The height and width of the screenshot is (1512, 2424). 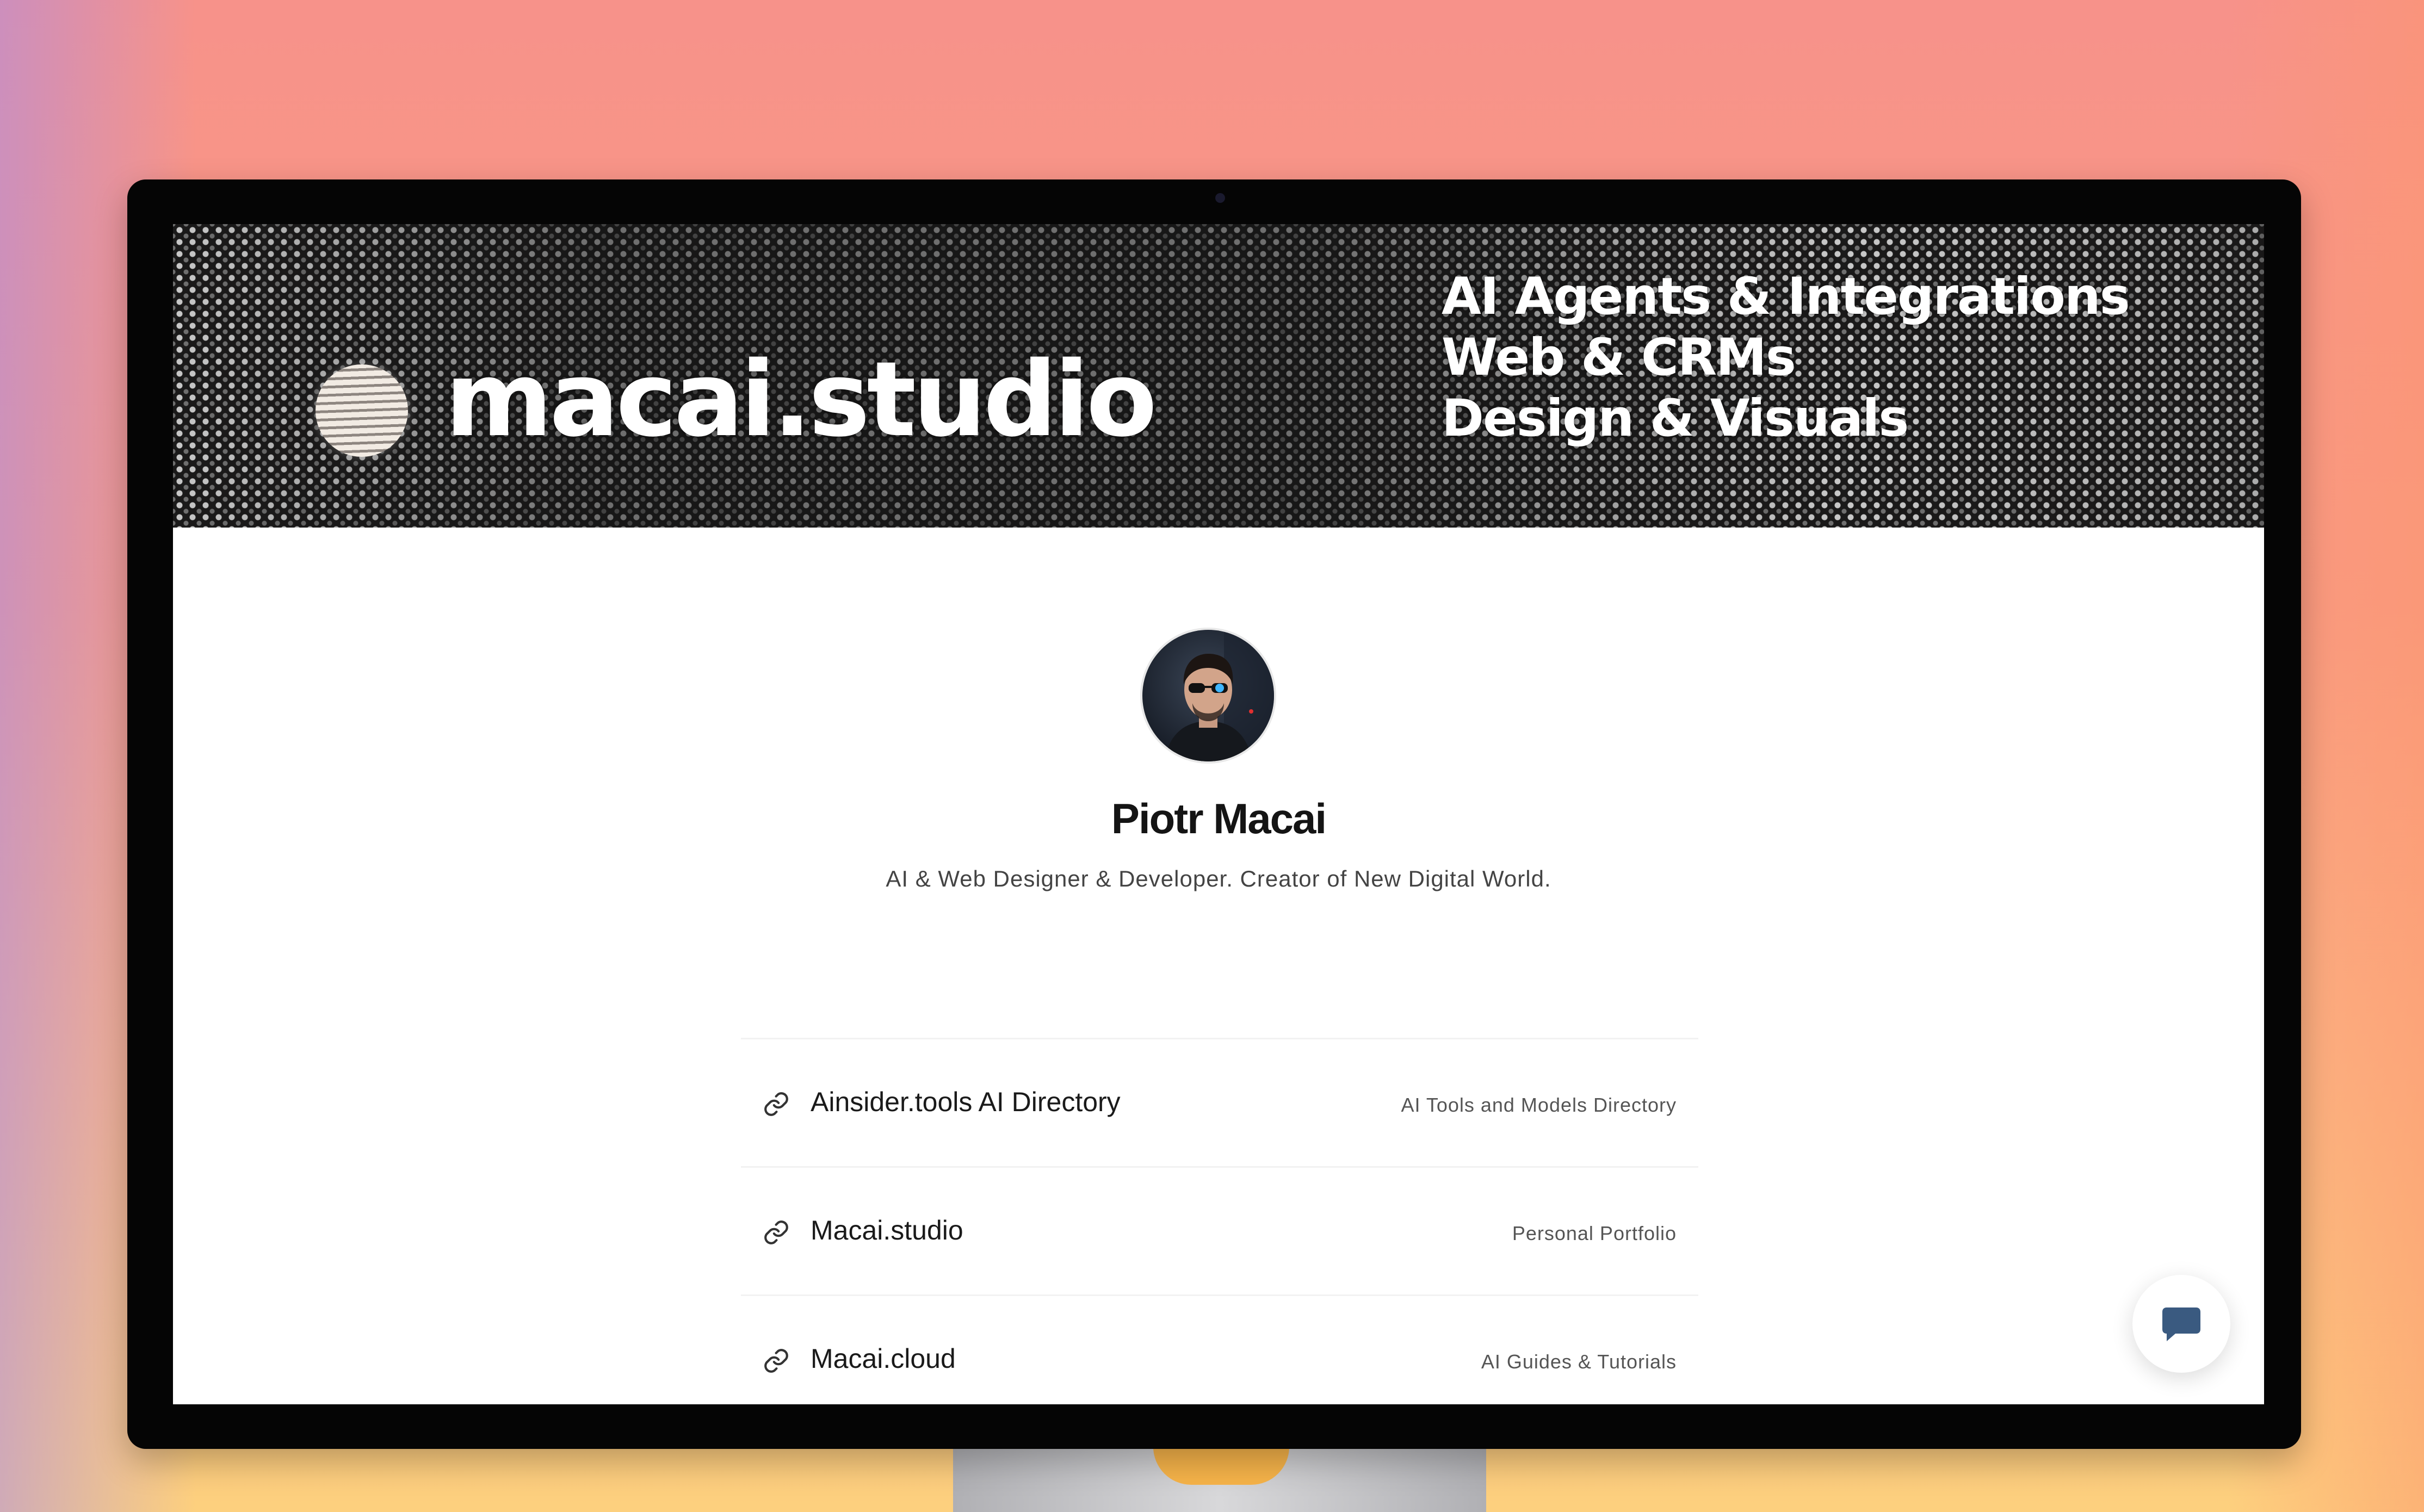 I want to click on avatar, so click(x=1208, y=696).